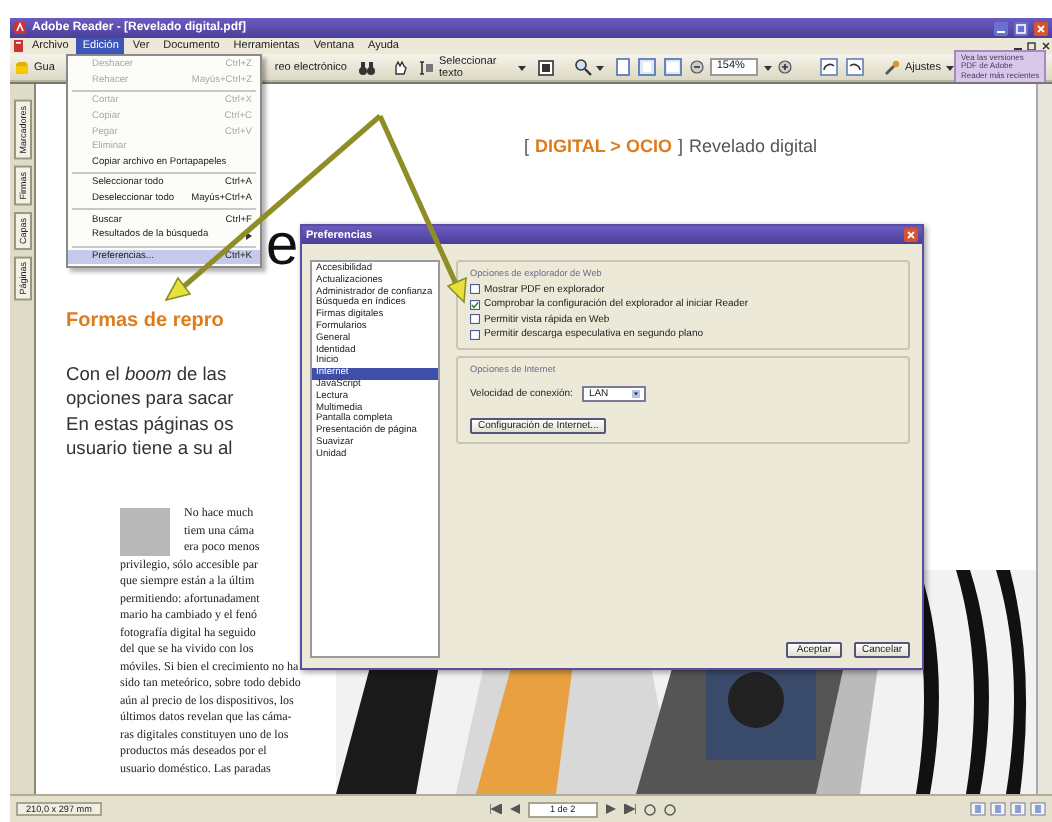 The image size is (1052, 822). Describe the element at coordinates (426, 67) in the screenshot. I see `text-cursor-icon` at that location.